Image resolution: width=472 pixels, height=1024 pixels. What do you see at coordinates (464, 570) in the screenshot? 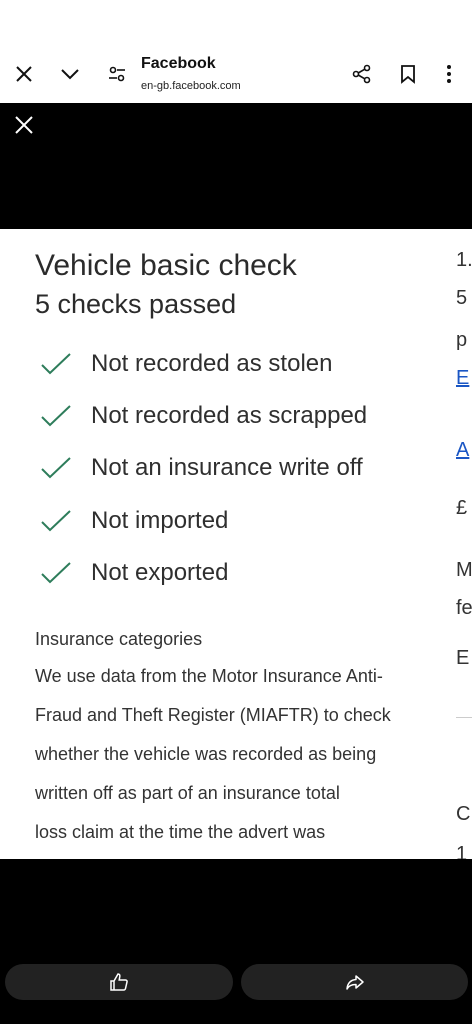
I see `peek-text: M` at bounding box center [464, 570].